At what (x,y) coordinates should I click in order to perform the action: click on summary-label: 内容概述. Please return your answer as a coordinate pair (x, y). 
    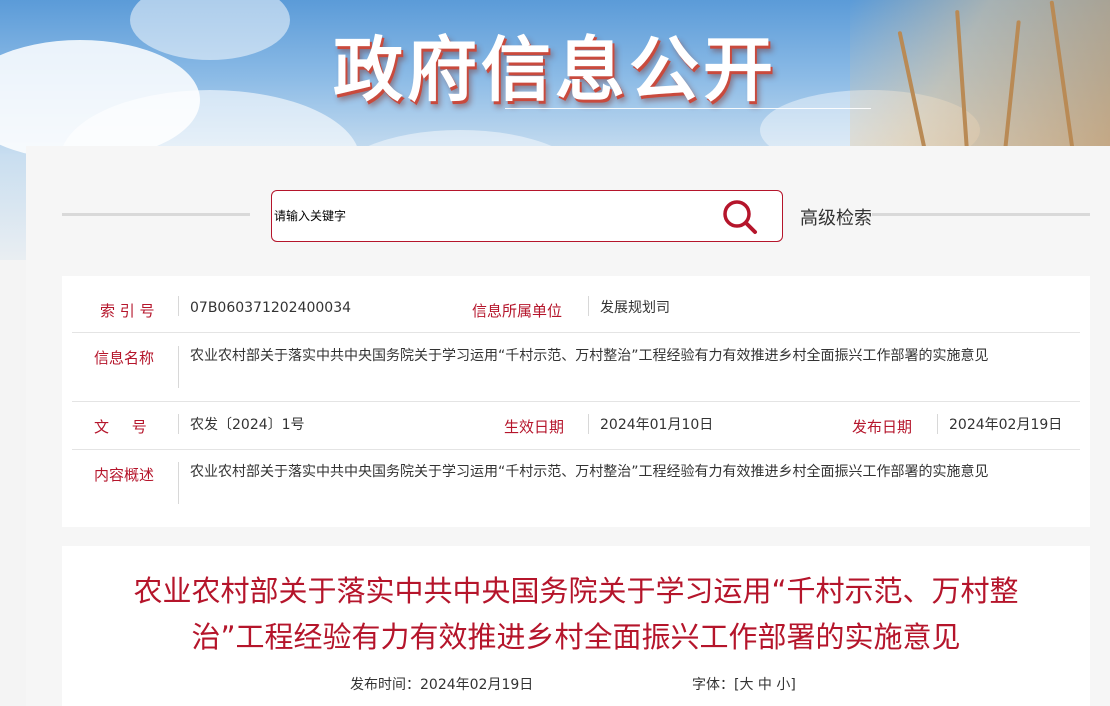
    Looking at the image, I should click on (124, 475).